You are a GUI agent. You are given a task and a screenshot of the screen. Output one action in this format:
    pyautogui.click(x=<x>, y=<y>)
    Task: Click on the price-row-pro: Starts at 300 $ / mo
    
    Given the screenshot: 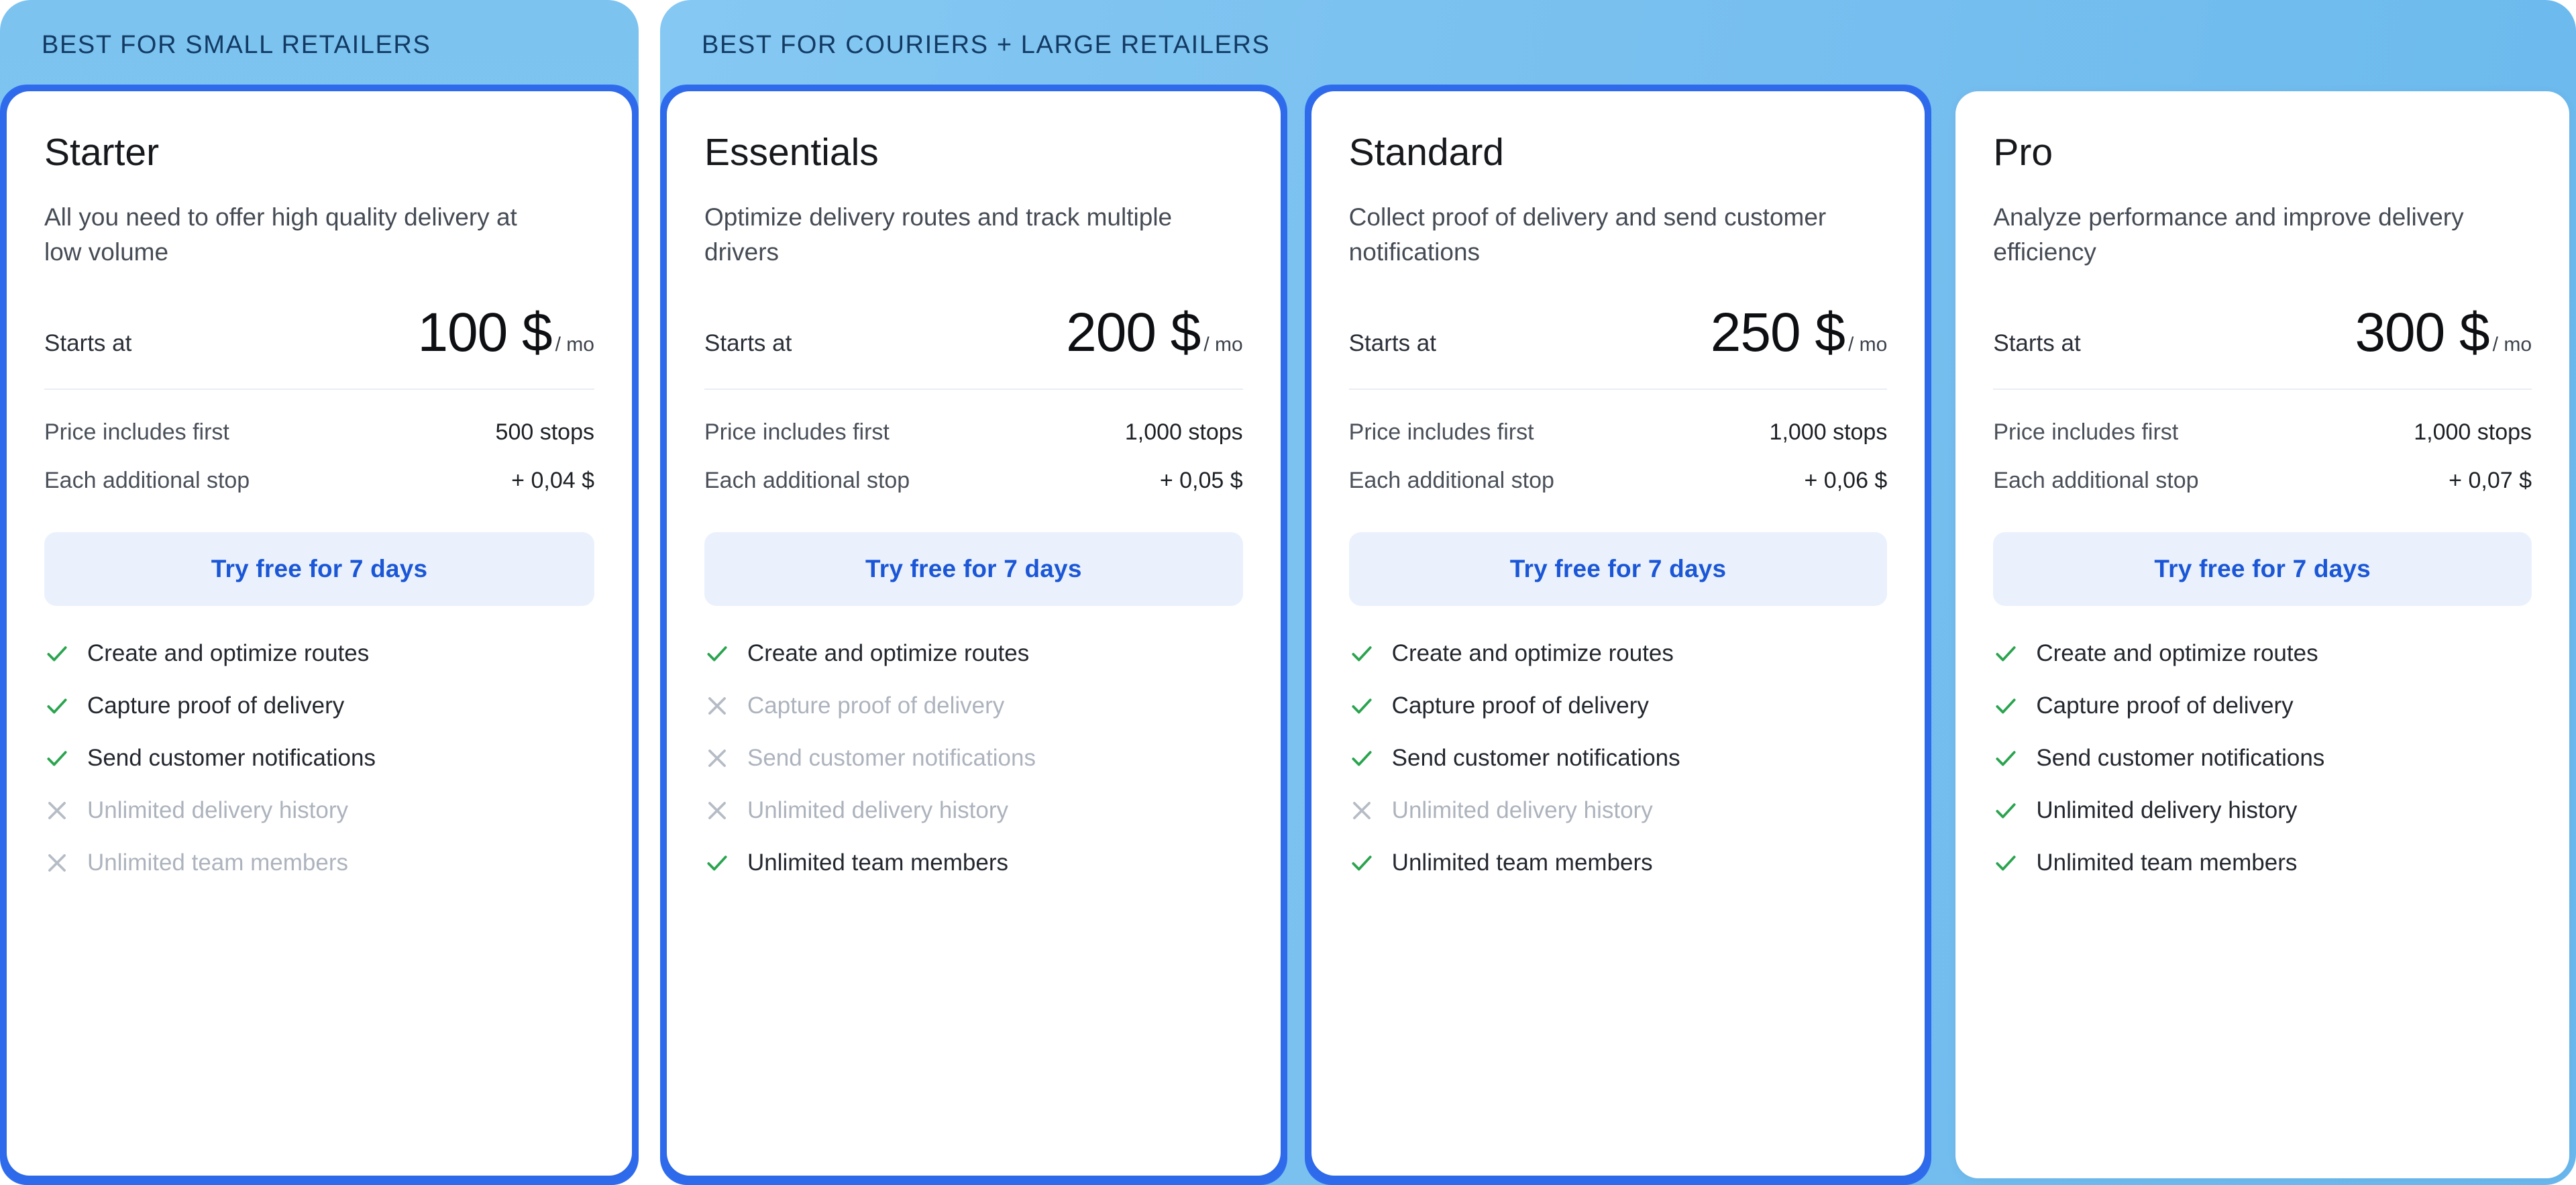 What is the action you would take?
    pyautogui.click(x=2262, y=347)
    